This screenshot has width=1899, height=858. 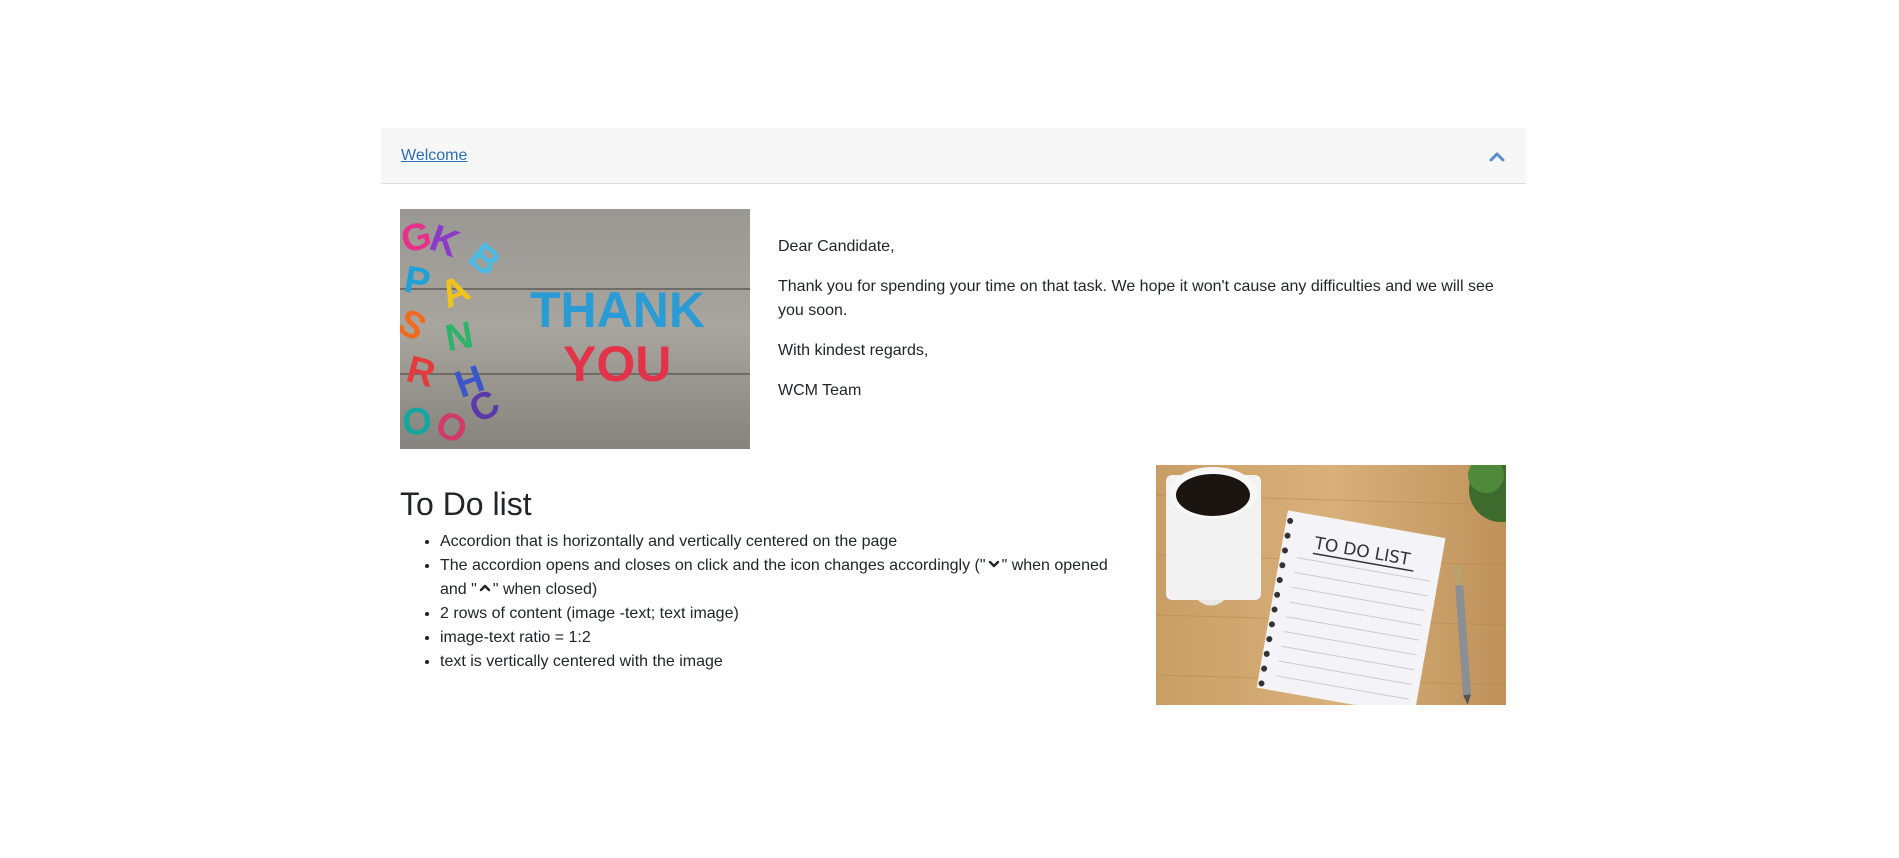 I want to click on accordion-title-link: Welcome, so click(x=434, y=156).